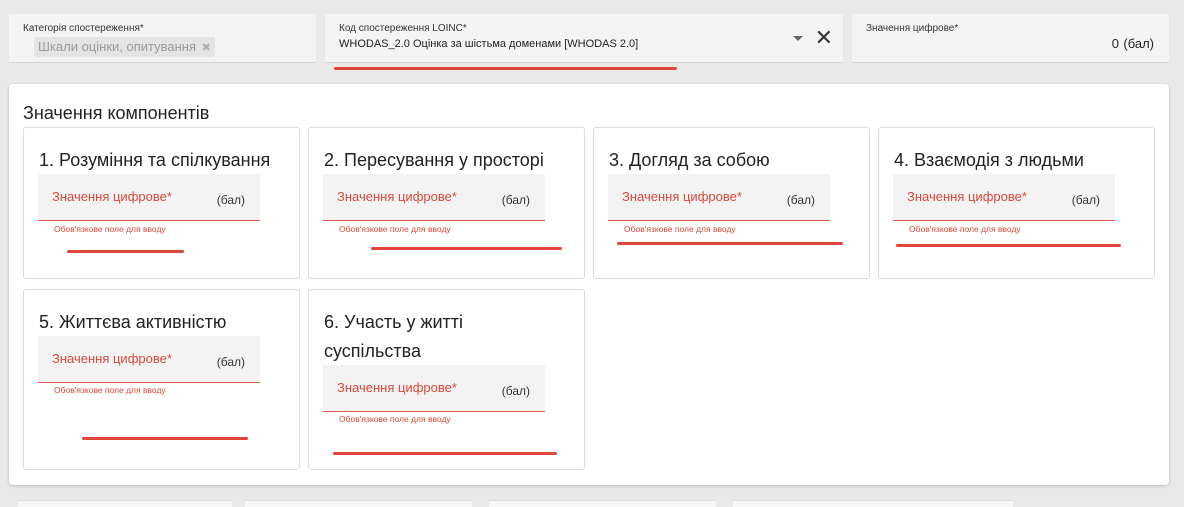 The height and width of the screenshot is (507, 1184). What do you see at coordinates (824, 38) in the screenshot?
I see `clear-icon: ✕` at bounding box center [824, 38].